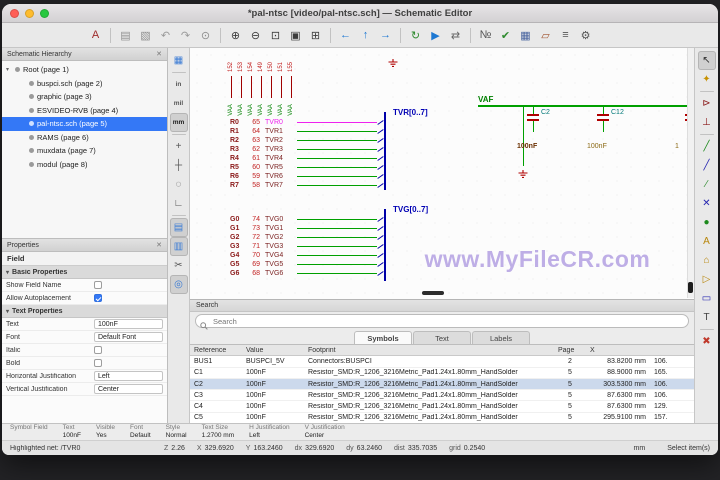 Image resolution: width=720 pixels, height=480 pixels. What do you see at coordinates (505, 35) in the screenshot?
I see `erc-check-icon: ✔` at bounding box center [505, 35].